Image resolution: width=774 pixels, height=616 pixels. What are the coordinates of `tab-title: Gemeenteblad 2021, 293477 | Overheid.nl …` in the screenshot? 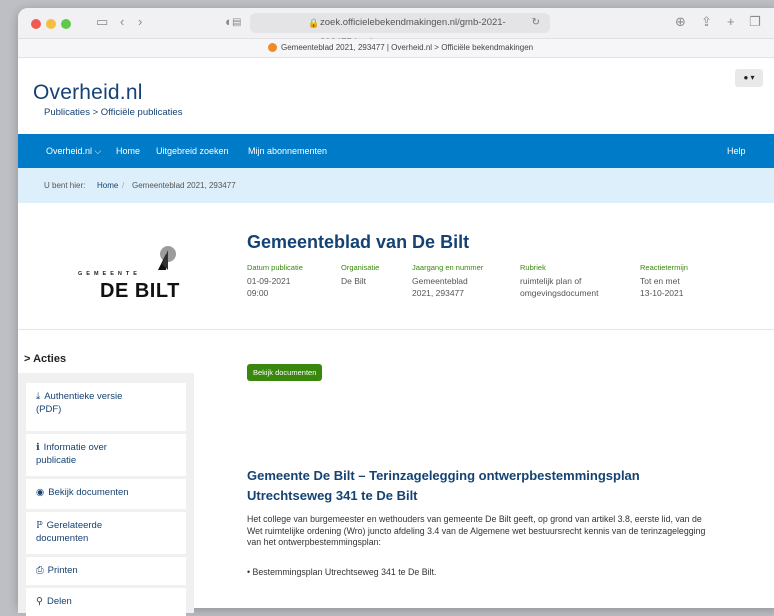 It's located at (407, 48).